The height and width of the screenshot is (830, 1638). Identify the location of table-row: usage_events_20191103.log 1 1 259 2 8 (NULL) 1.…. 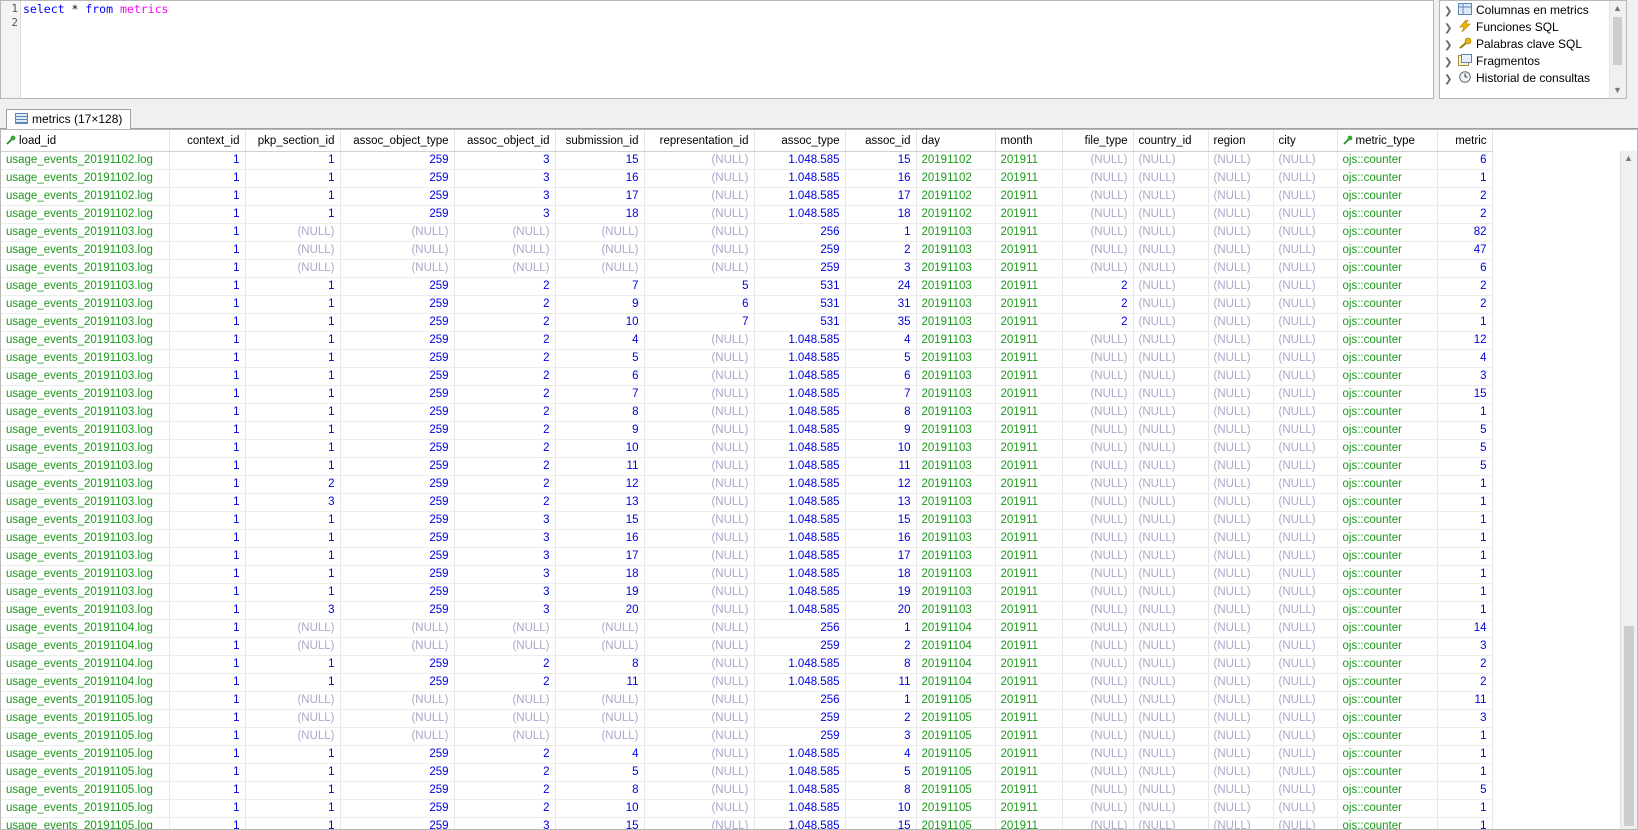
(747, 412).